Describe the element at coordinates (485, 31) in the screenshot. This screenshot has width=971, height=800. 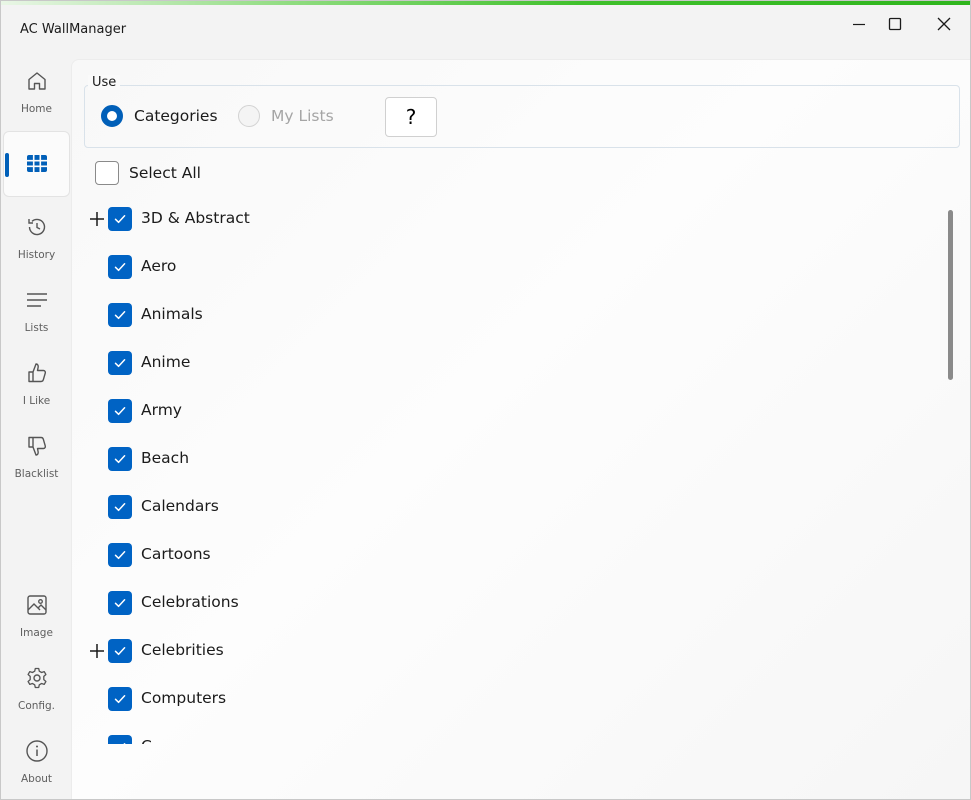
I see `title-bar: AC WallManager` at that location.